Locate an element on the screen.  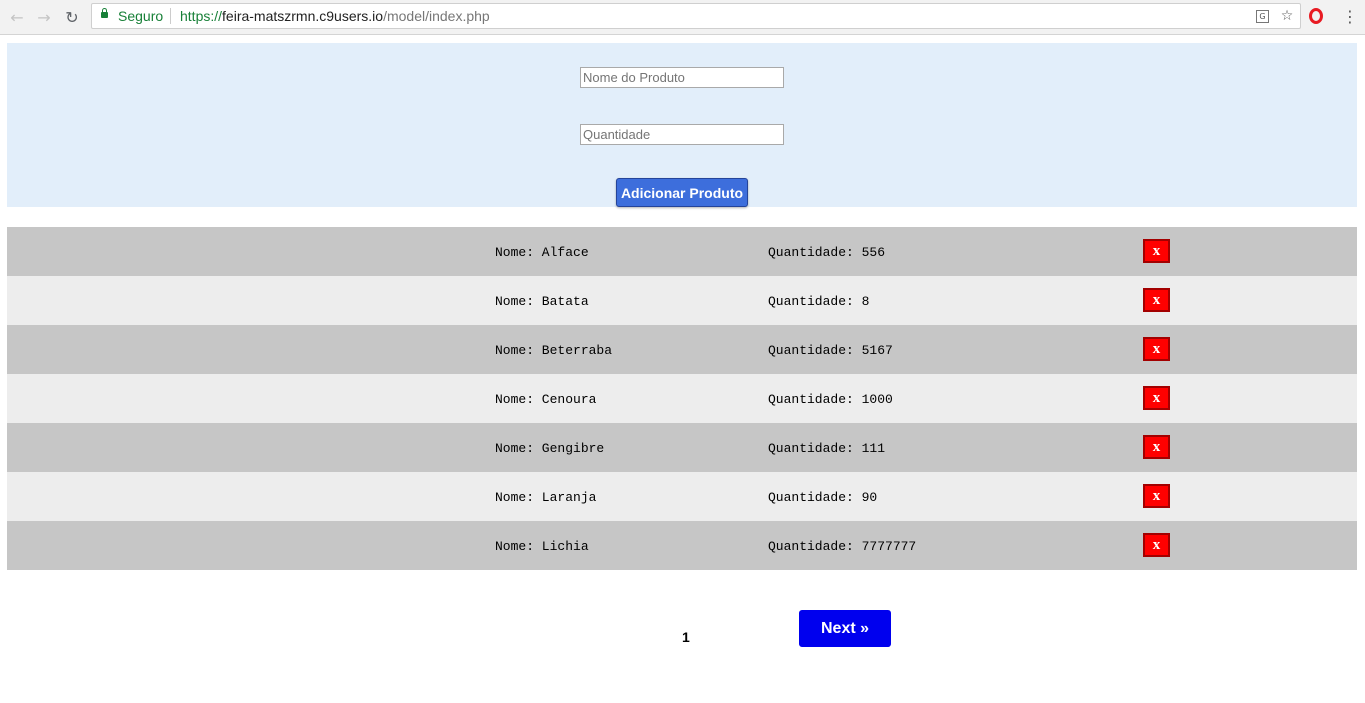
forward-arrow-icon: → is located at coordinates (44, 17).